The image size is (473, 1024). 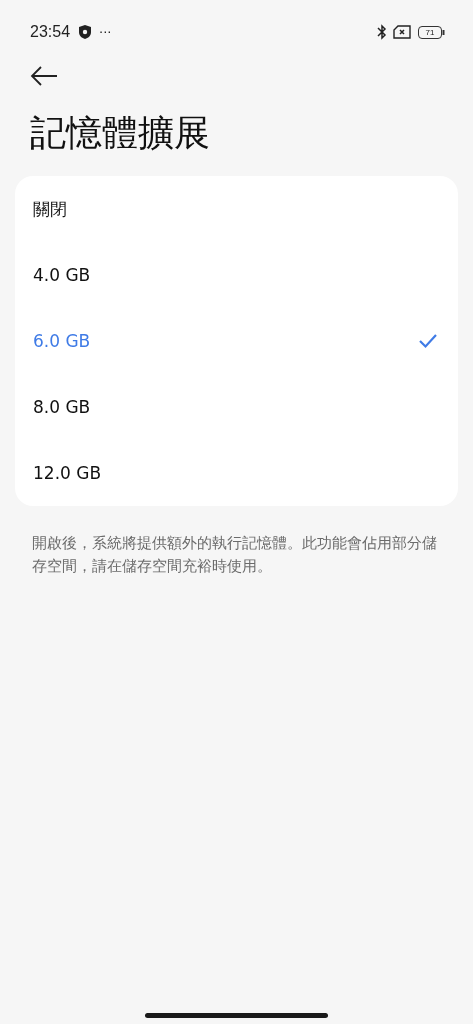 What do you see at coordinates (431, 32) in the screenshot?
I see `battery-icon: 71` at bounding box center [431, 32].